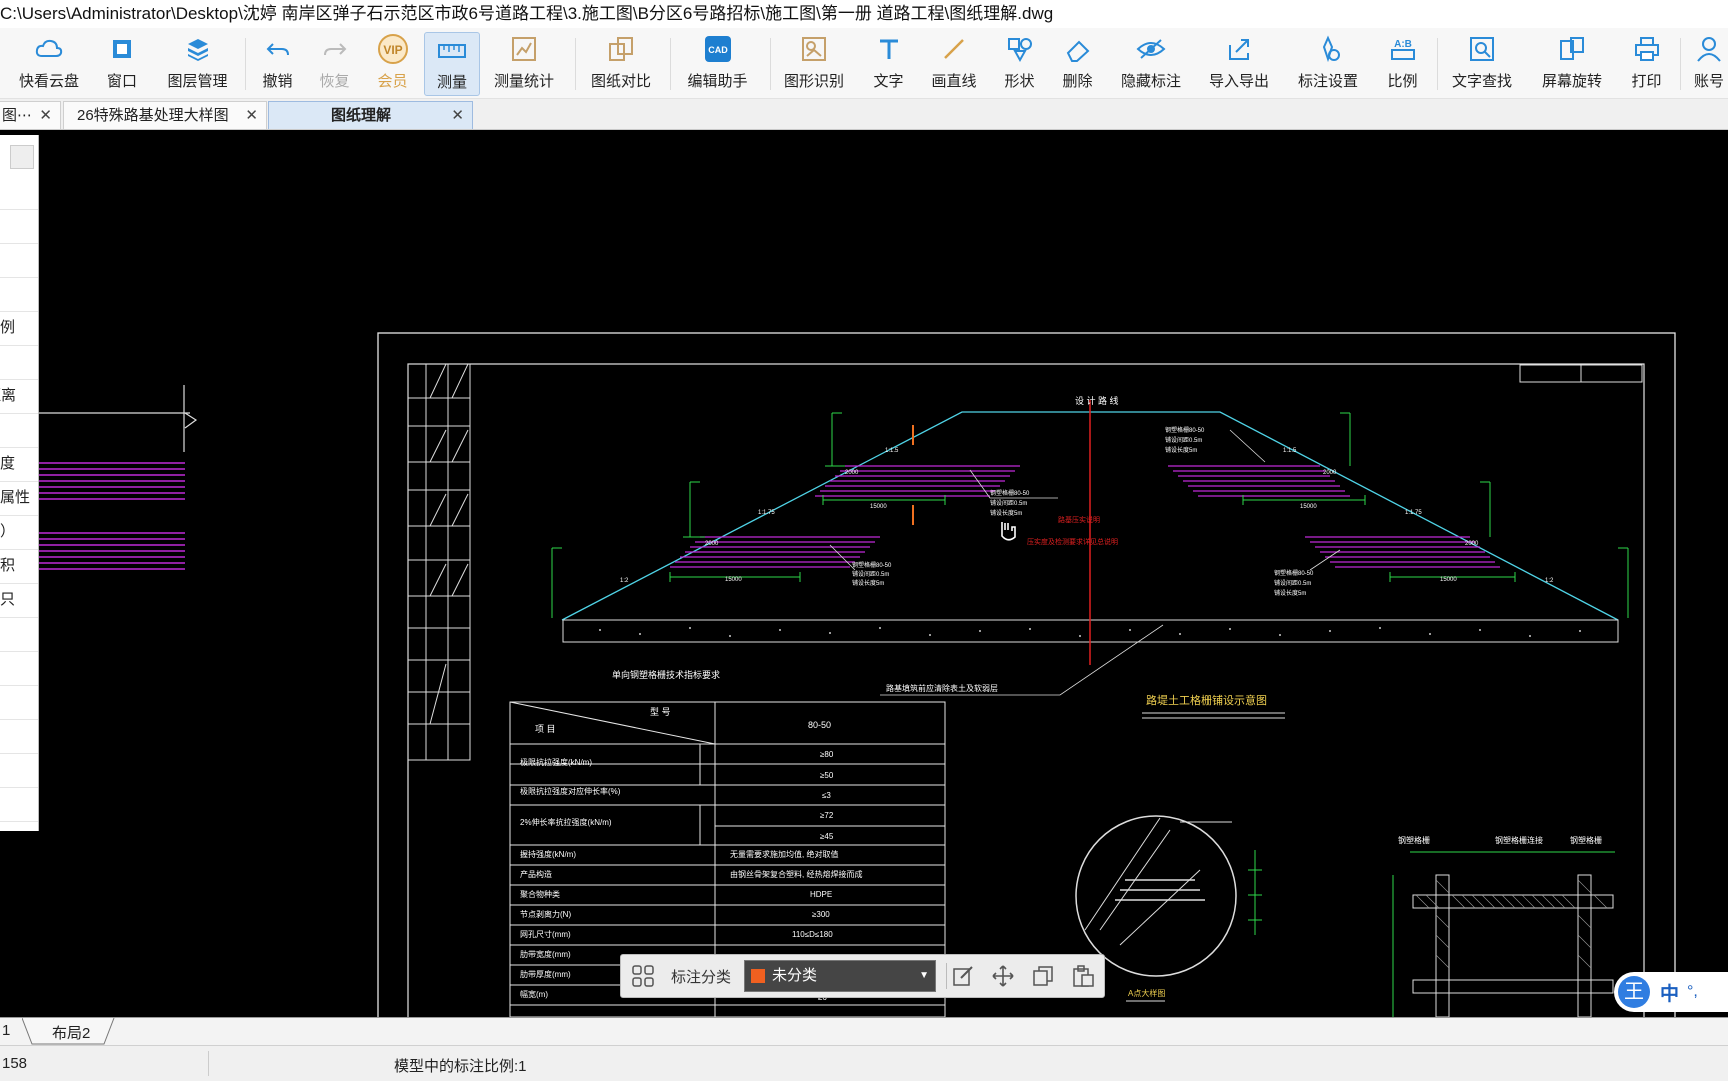 Image resolution: width=1728 pixels, height=1081 pixels. I want to click on find-text-button: 文字查找, so click(1482, 63).